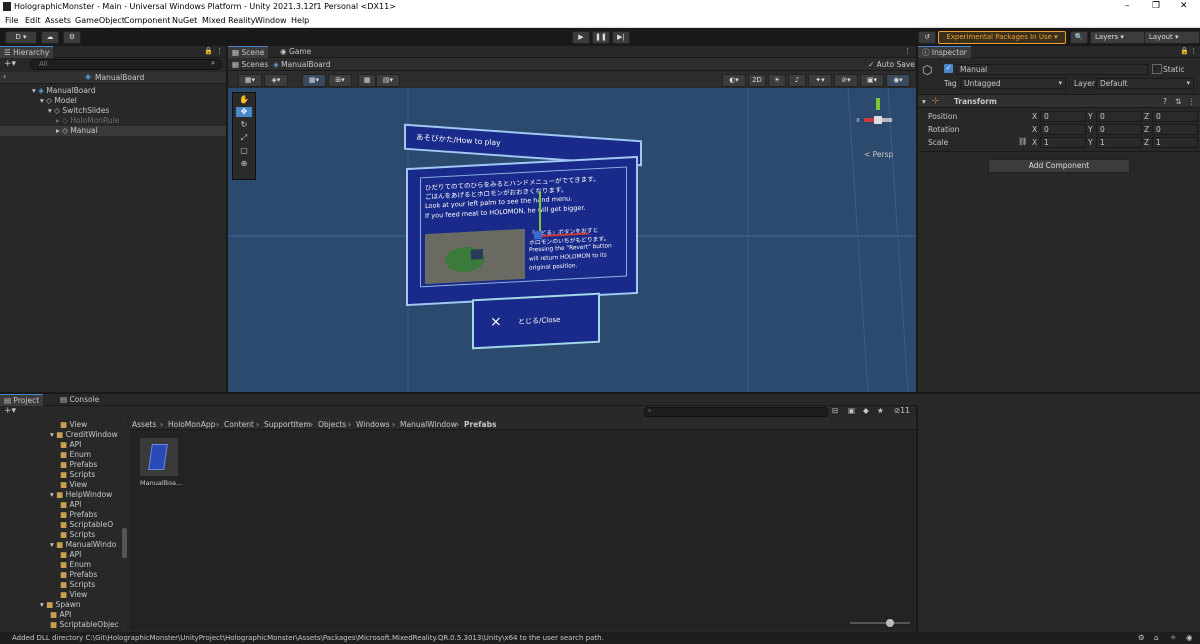 The image size is (1200, 644). What do you see at coordinates (734, 80) in the screenshot?
I see `shading-icon: ◐▾` at bounding box center [734, 80].